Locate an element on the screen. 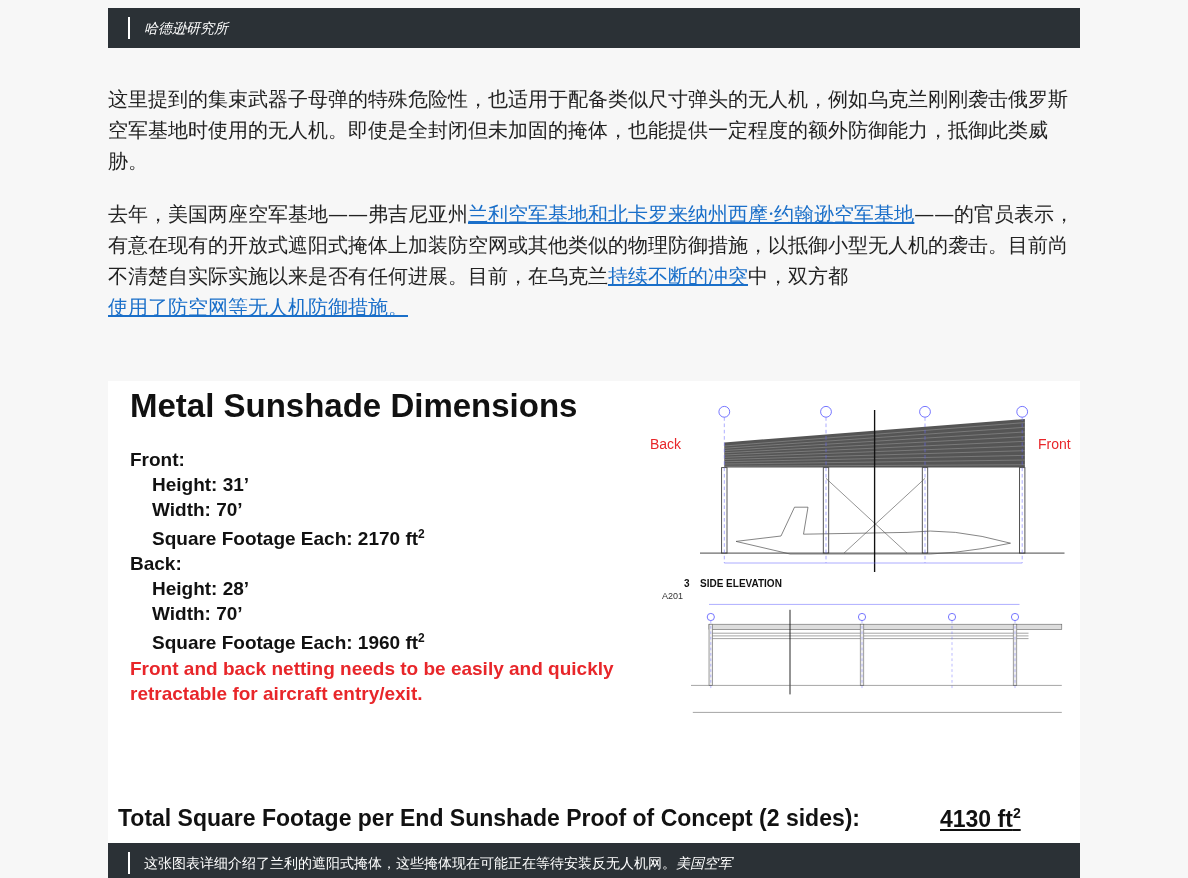 The width and height of the screenshot is (1188, 878). total-value: 4130 ft$^{2}$ is located at coordinates (980, 819).